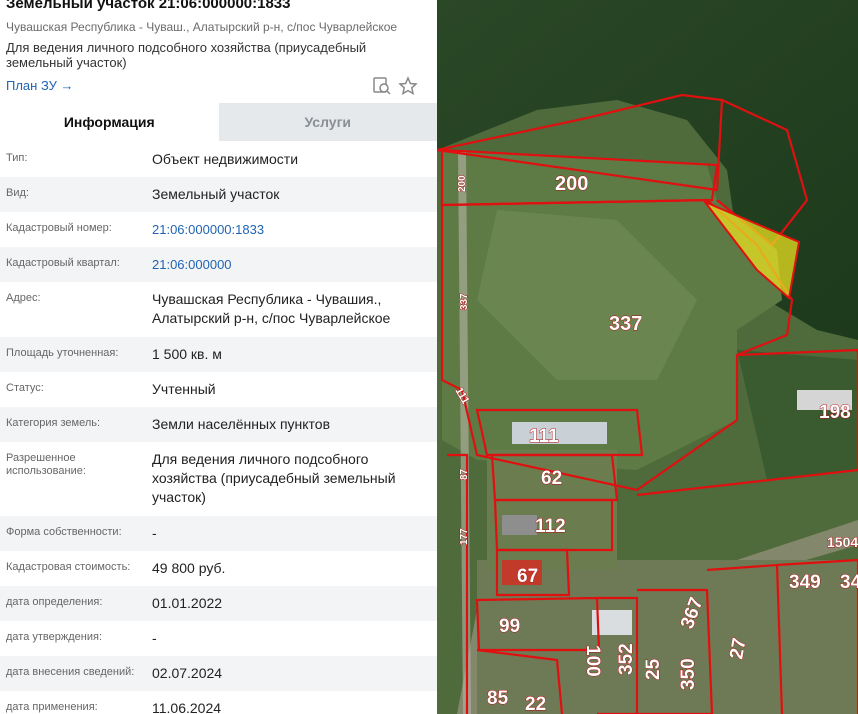 The width and height of the screenshot is (858, 714). What do you see at coordinates (592, 661) in the screenshot?
I see `parcel-label: 100` at bounding box center [592, 661].